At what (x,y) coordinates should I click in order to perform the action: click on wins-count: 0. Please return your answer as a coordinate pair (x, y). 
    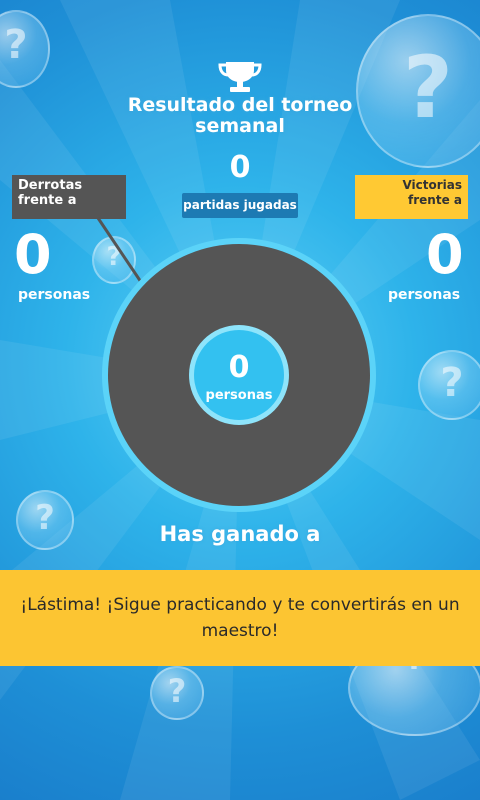
    Looking at the image, I should click on (445, 254).